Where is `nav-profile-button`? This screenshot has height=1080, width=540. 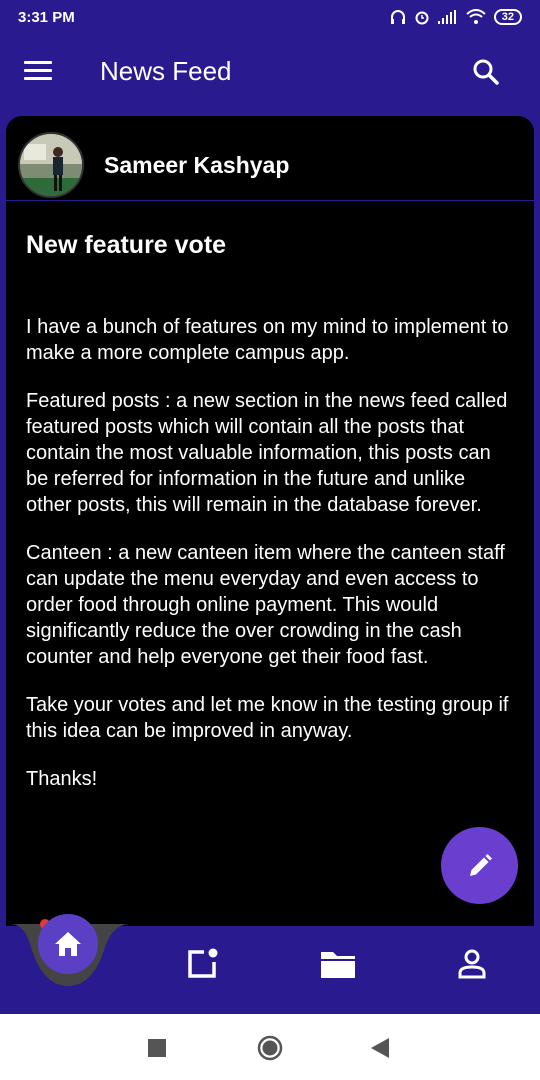 nav-profile-button is located at coordinates (472, 964).